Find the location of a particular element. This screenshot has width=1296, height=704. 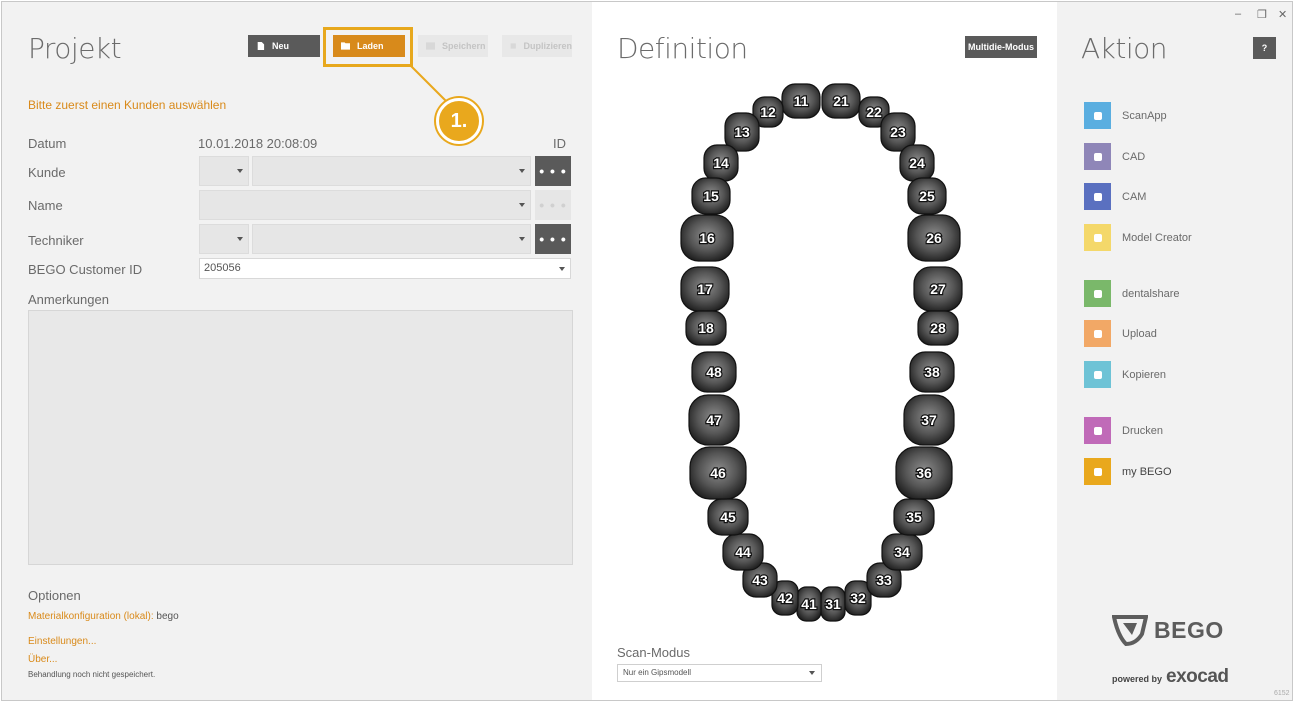

tooth-38: 38 is located at coordinates (932, 372).